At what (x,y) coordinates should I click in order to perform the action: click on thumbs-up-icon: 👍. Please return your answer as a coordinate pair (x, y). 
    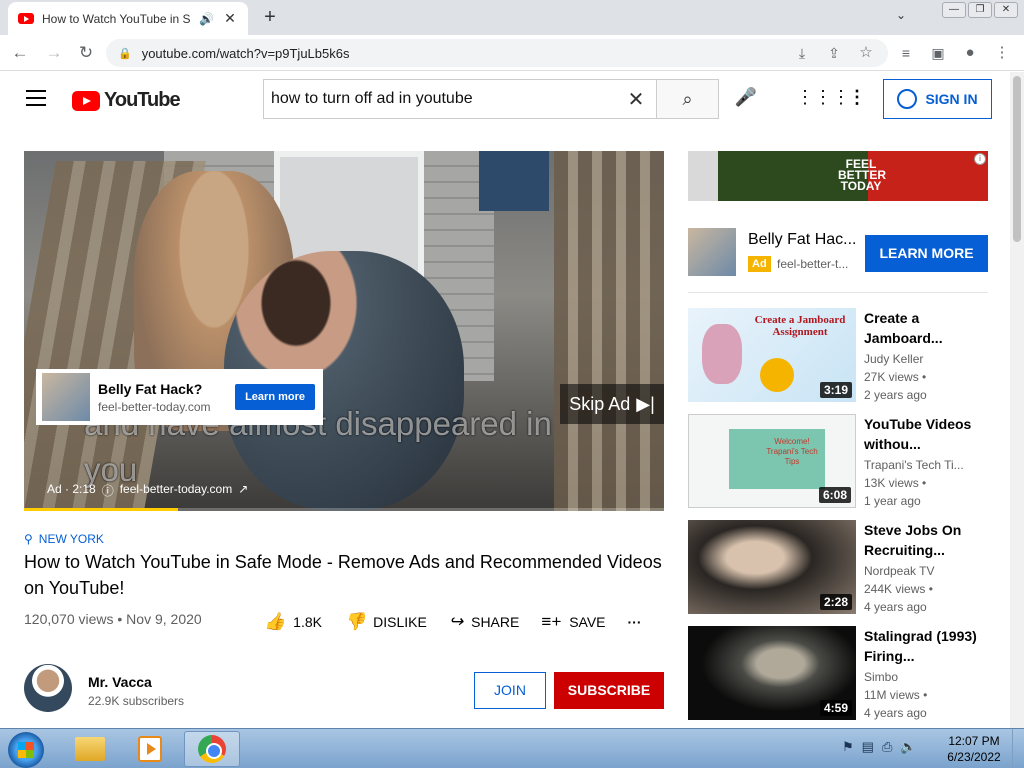
    Looking at the image, I should click on (275, 621).